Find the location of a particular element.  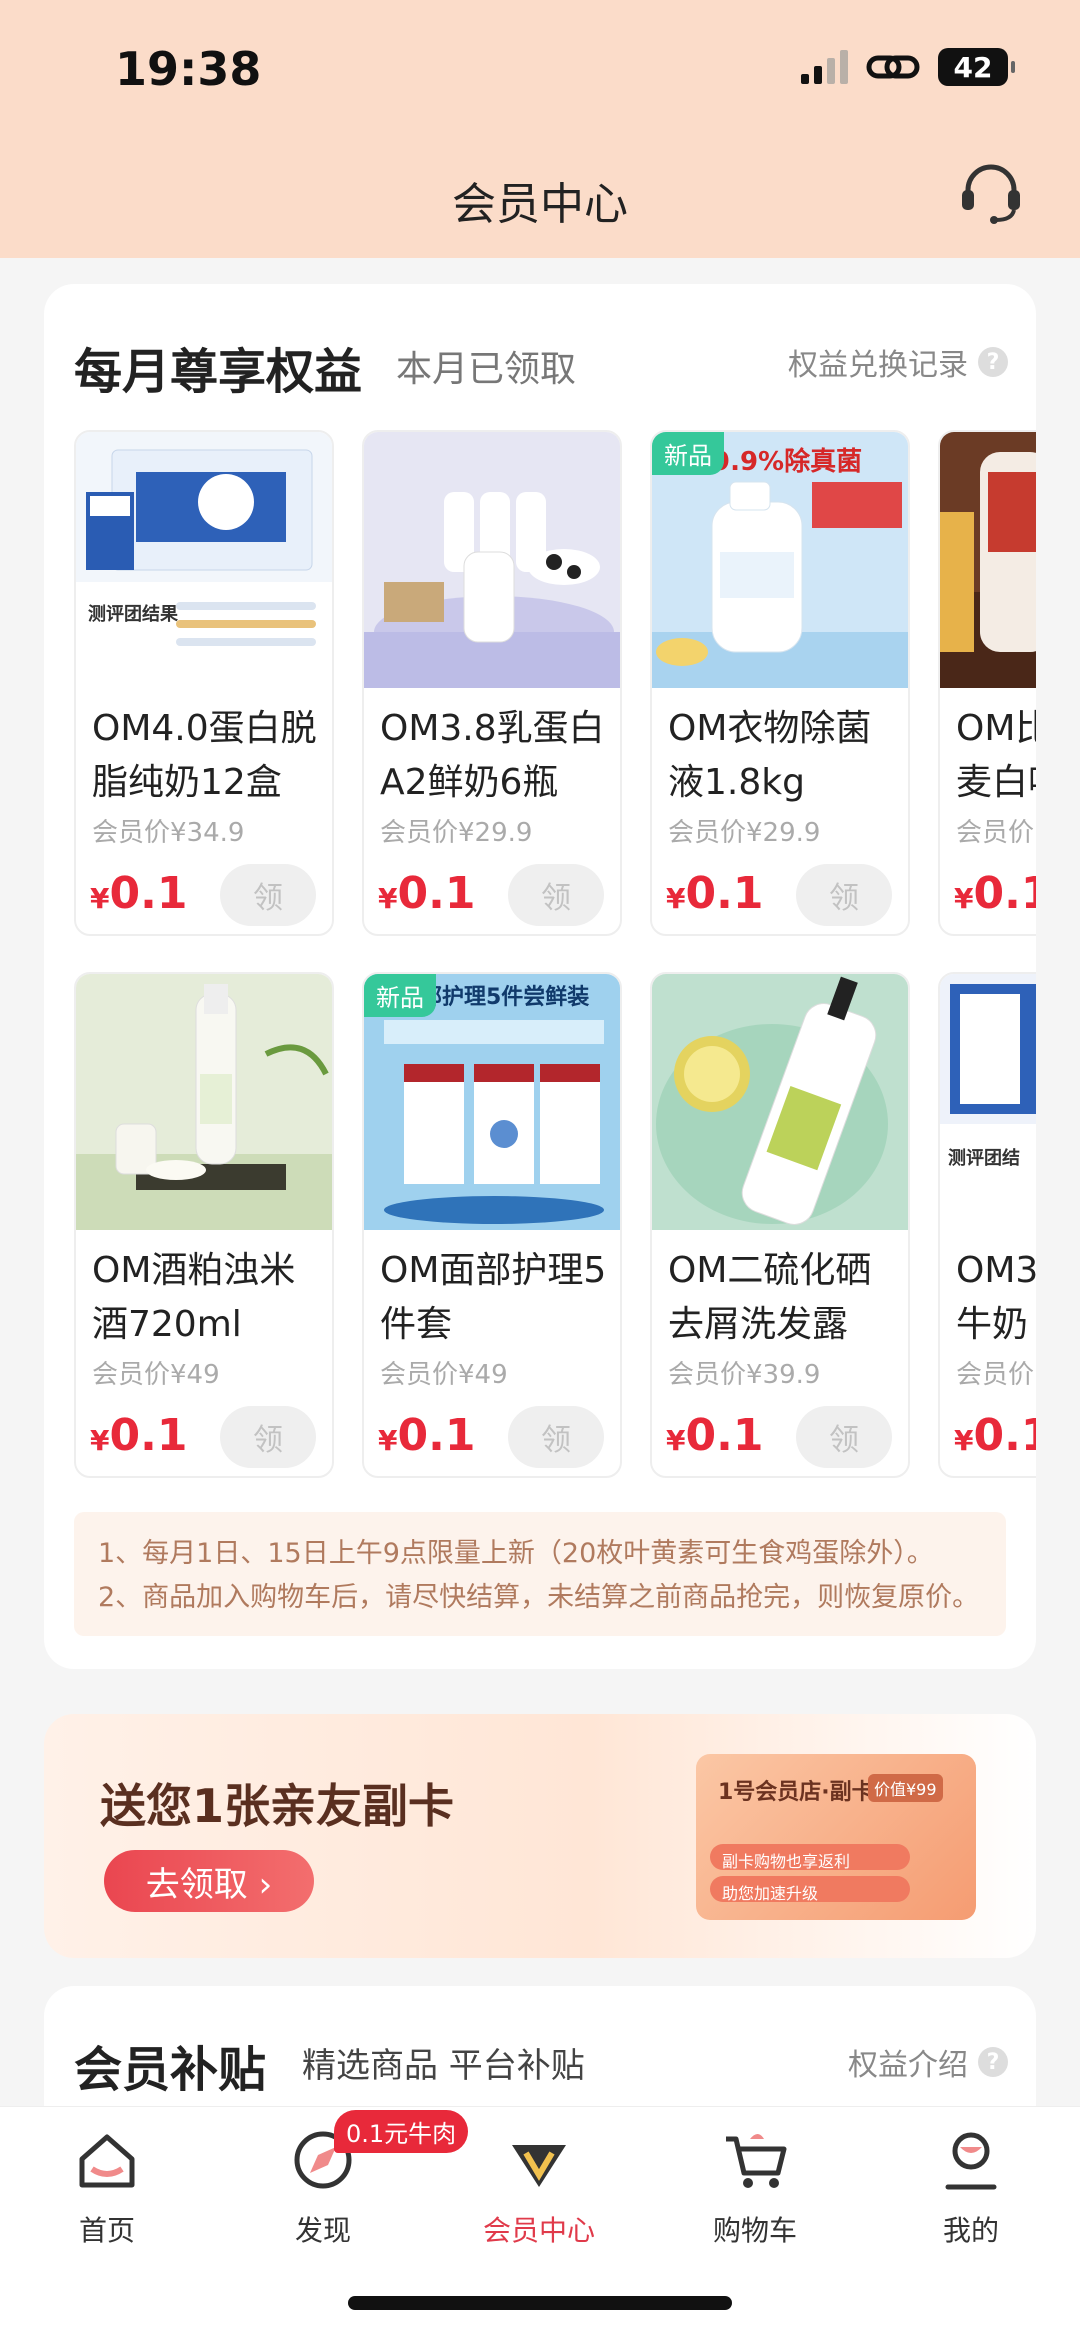

tab-mine-label: 我的 is located at coordinates (970, 2230).